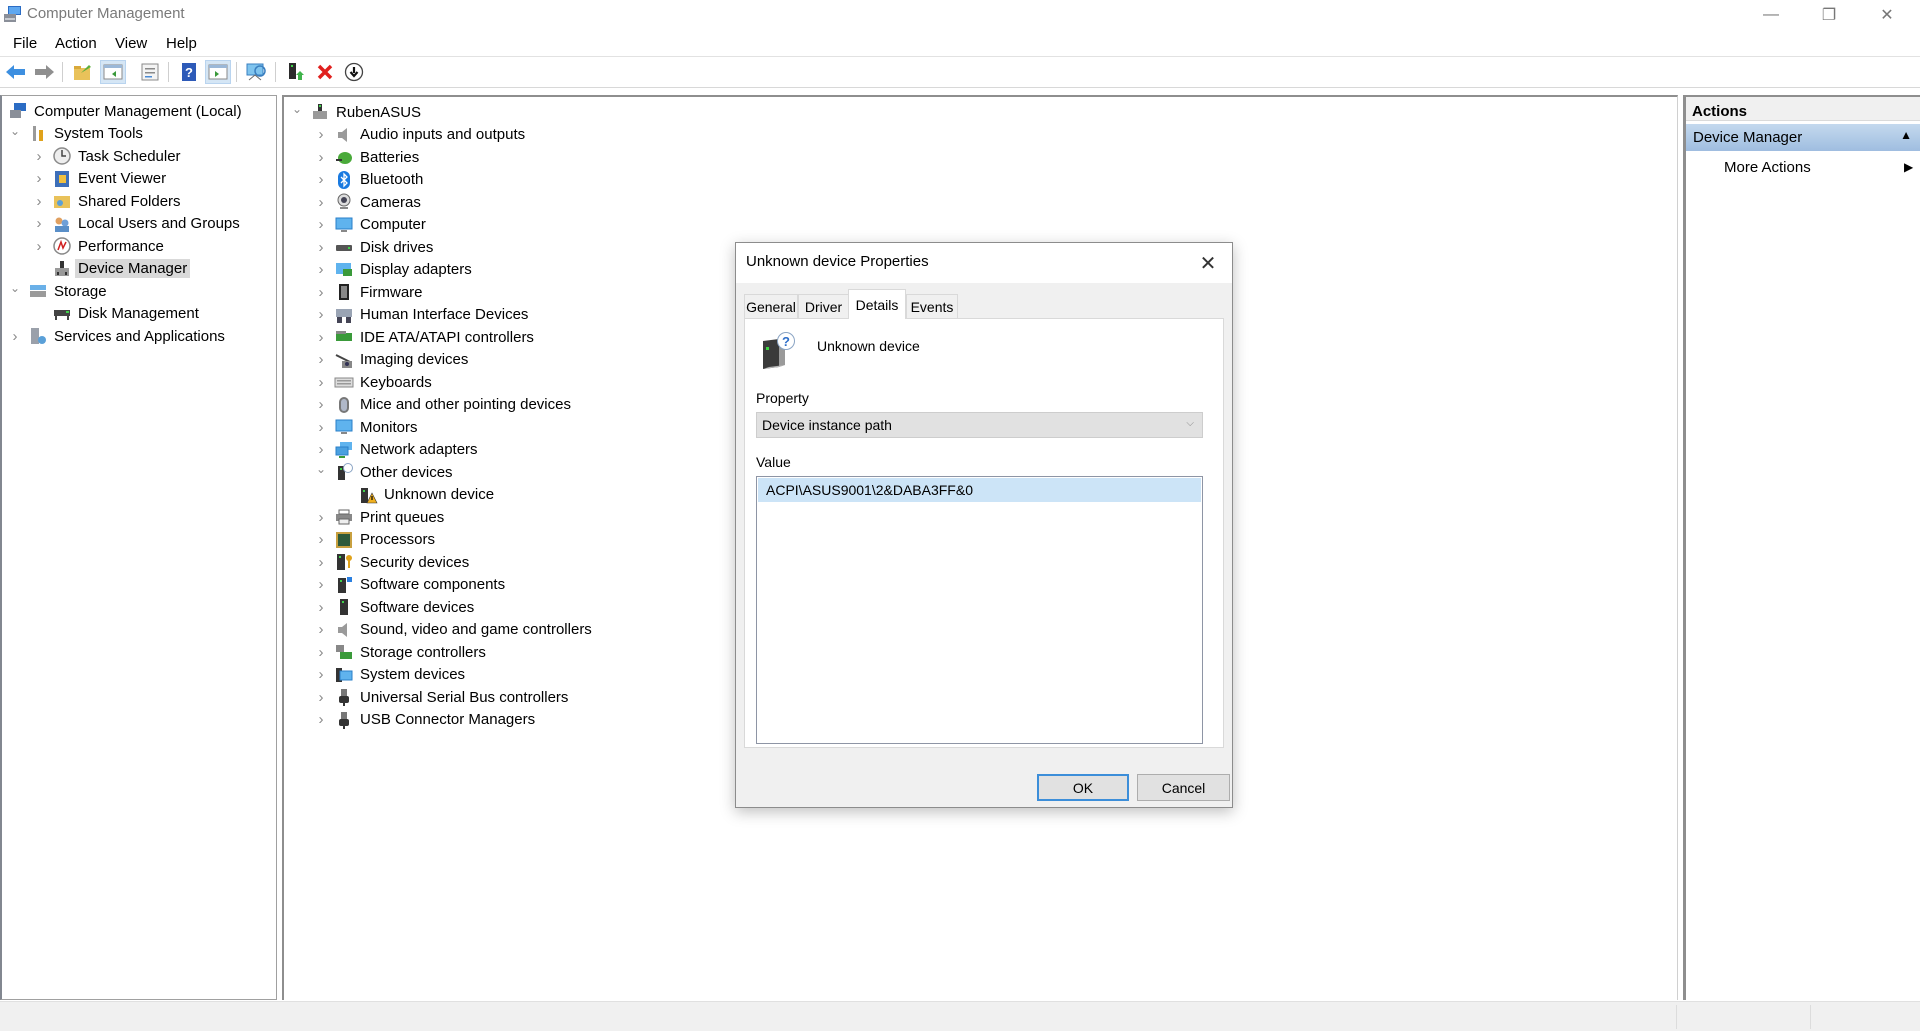 The width and height of the screenshot is (1920, 1031). Describe the element at coordinates (1829, 15) in the screenshot. I see `restore-button: ❐` at that location.